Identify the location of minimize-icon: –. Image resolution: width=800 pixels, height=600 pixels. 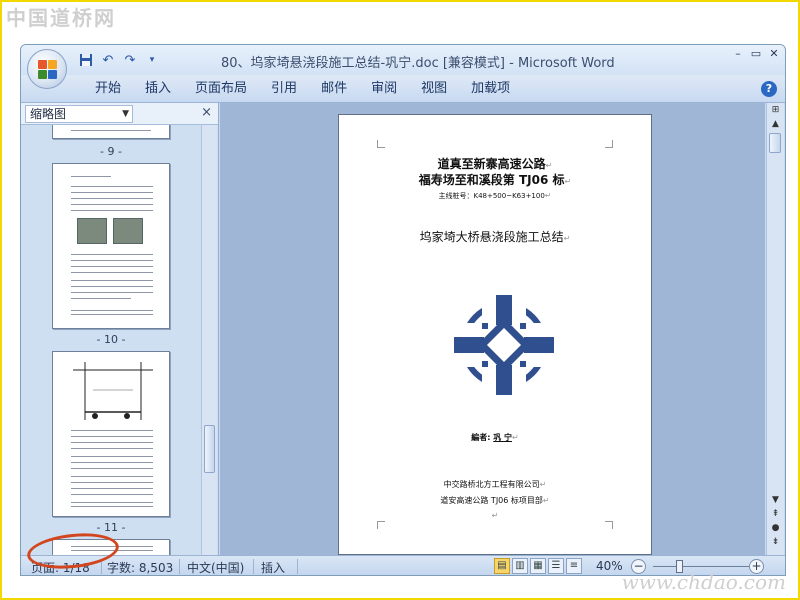
(738, 54).